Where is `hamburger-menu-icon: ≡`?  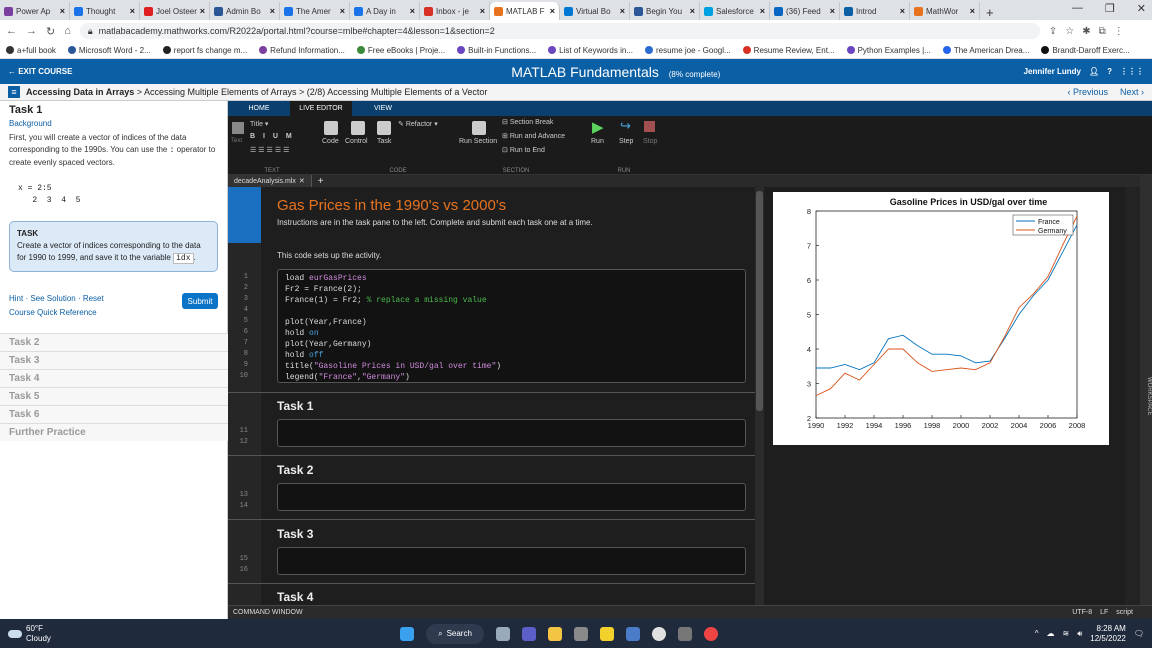 hamburger-menu-icon: ≡ is located at coordinates (14, 92).